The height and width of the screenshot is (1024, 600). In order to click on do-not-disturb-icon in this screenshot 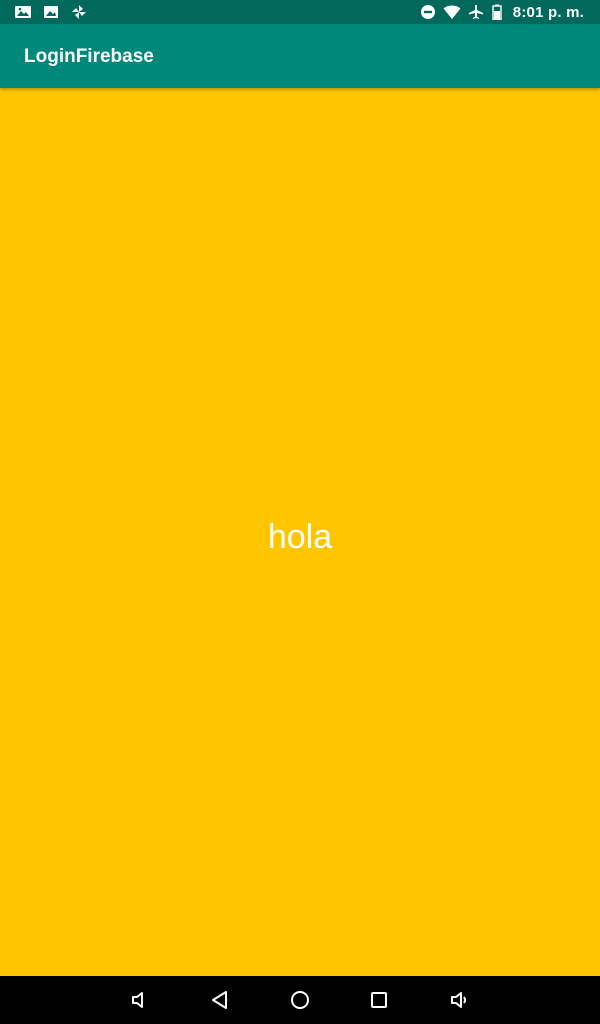, I will do `click(428, 12)`.